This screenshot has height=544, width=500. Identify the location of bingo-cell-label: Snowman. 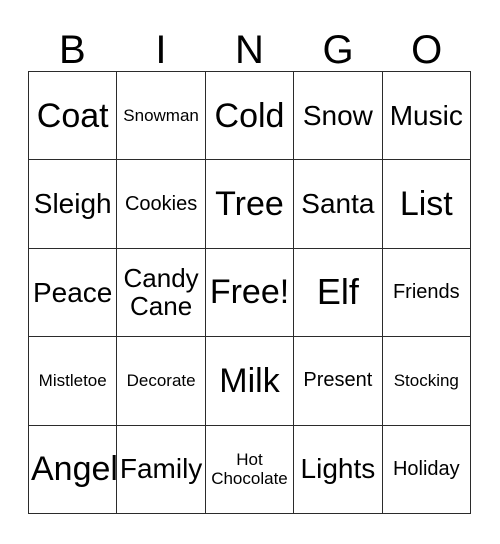
(161, 115).